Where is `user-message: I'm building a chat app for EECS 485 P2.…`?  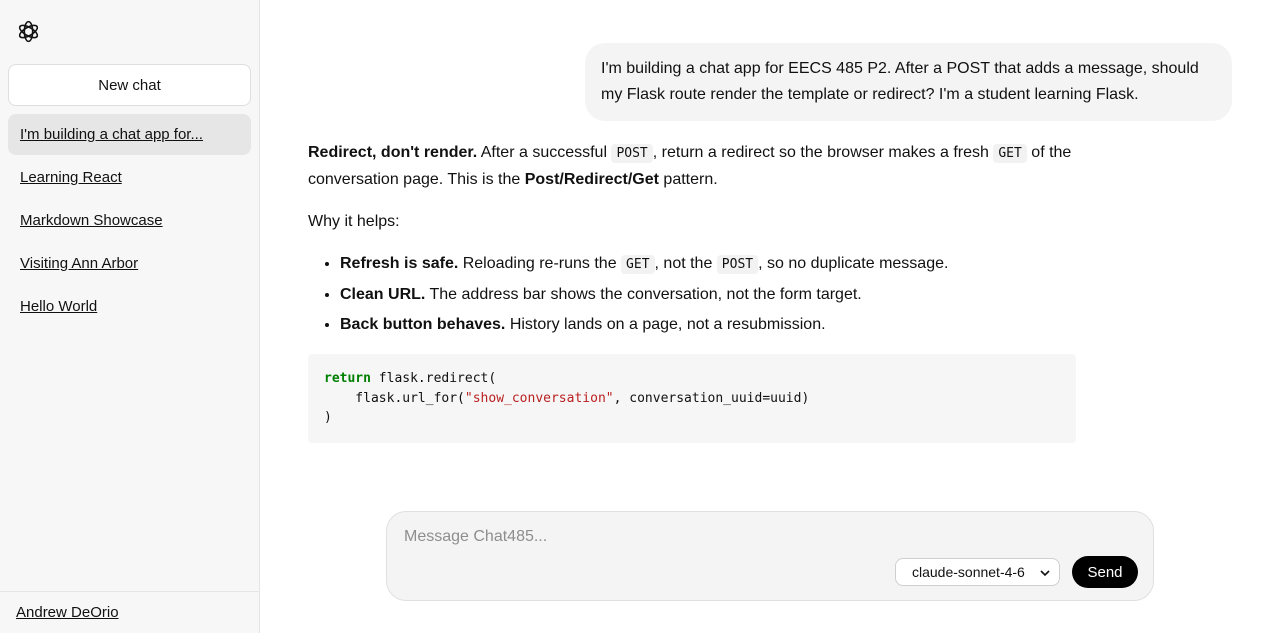 user-message: I'm building a chat app for EECS 485 P2.… is located at coordinates (908, 82).